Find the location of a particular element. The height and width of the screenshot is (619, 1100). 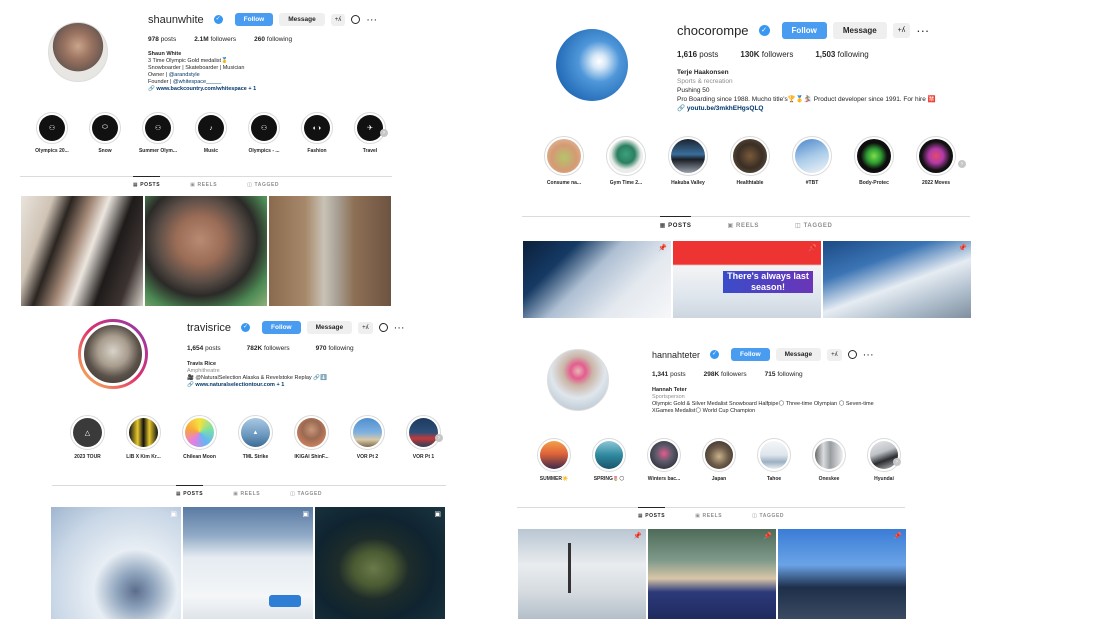

mention-link: @arandstyle is located at coordinates (184, 75).